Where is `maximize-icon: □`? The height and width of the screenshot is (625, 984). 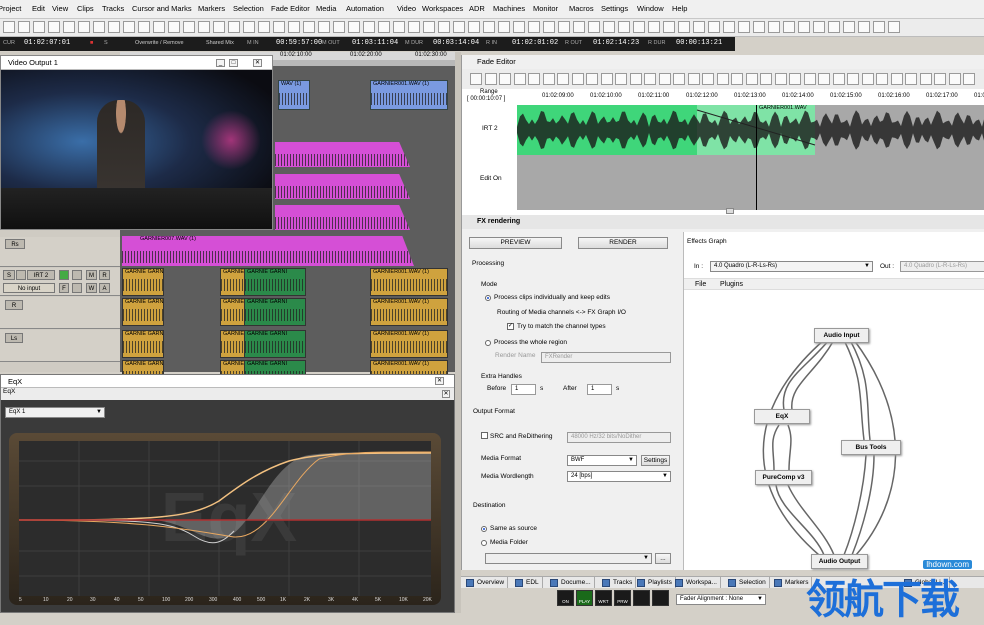 maximize-icon: □ is located at coordinates (233, 63).